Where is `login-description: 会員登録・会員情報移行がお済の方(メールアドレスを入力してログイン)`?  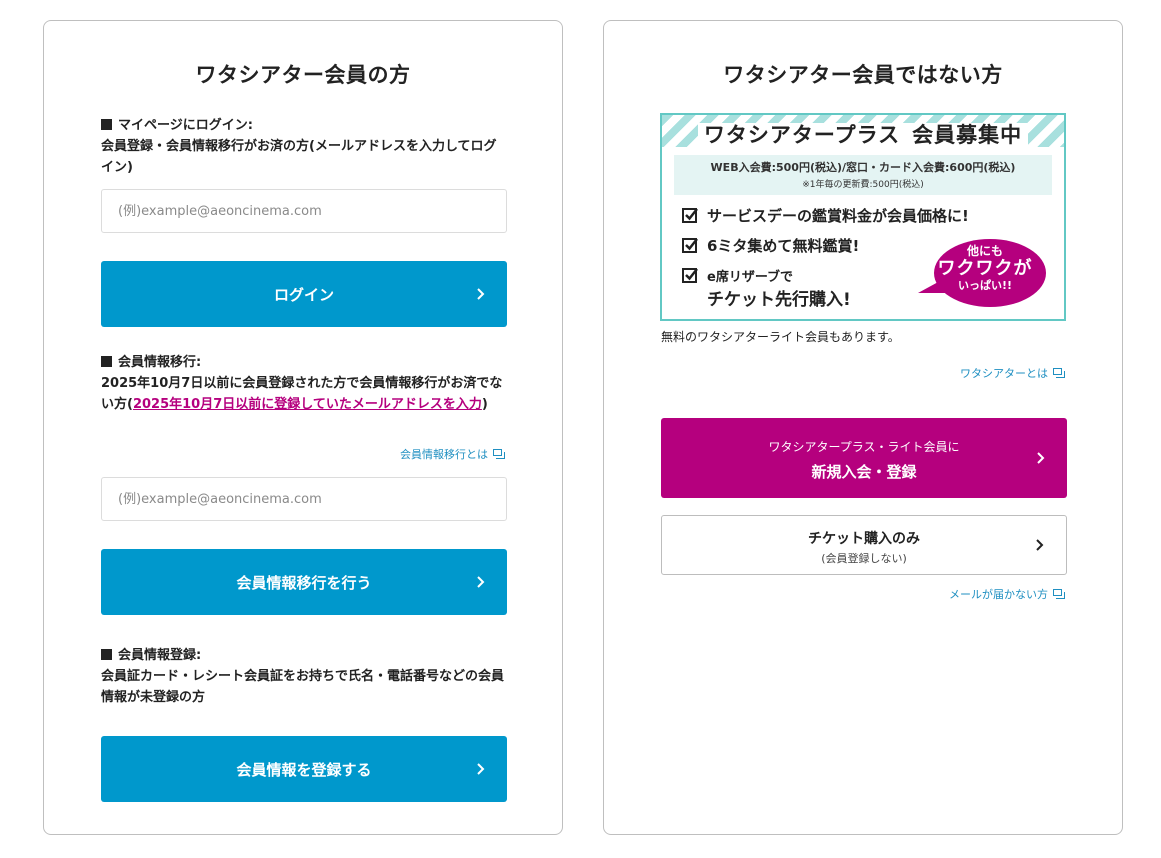 login-description: 会員登録・会員情報移行がお済の方(メールアドレスを入力してログイン) is located at coordinates (299, 157).